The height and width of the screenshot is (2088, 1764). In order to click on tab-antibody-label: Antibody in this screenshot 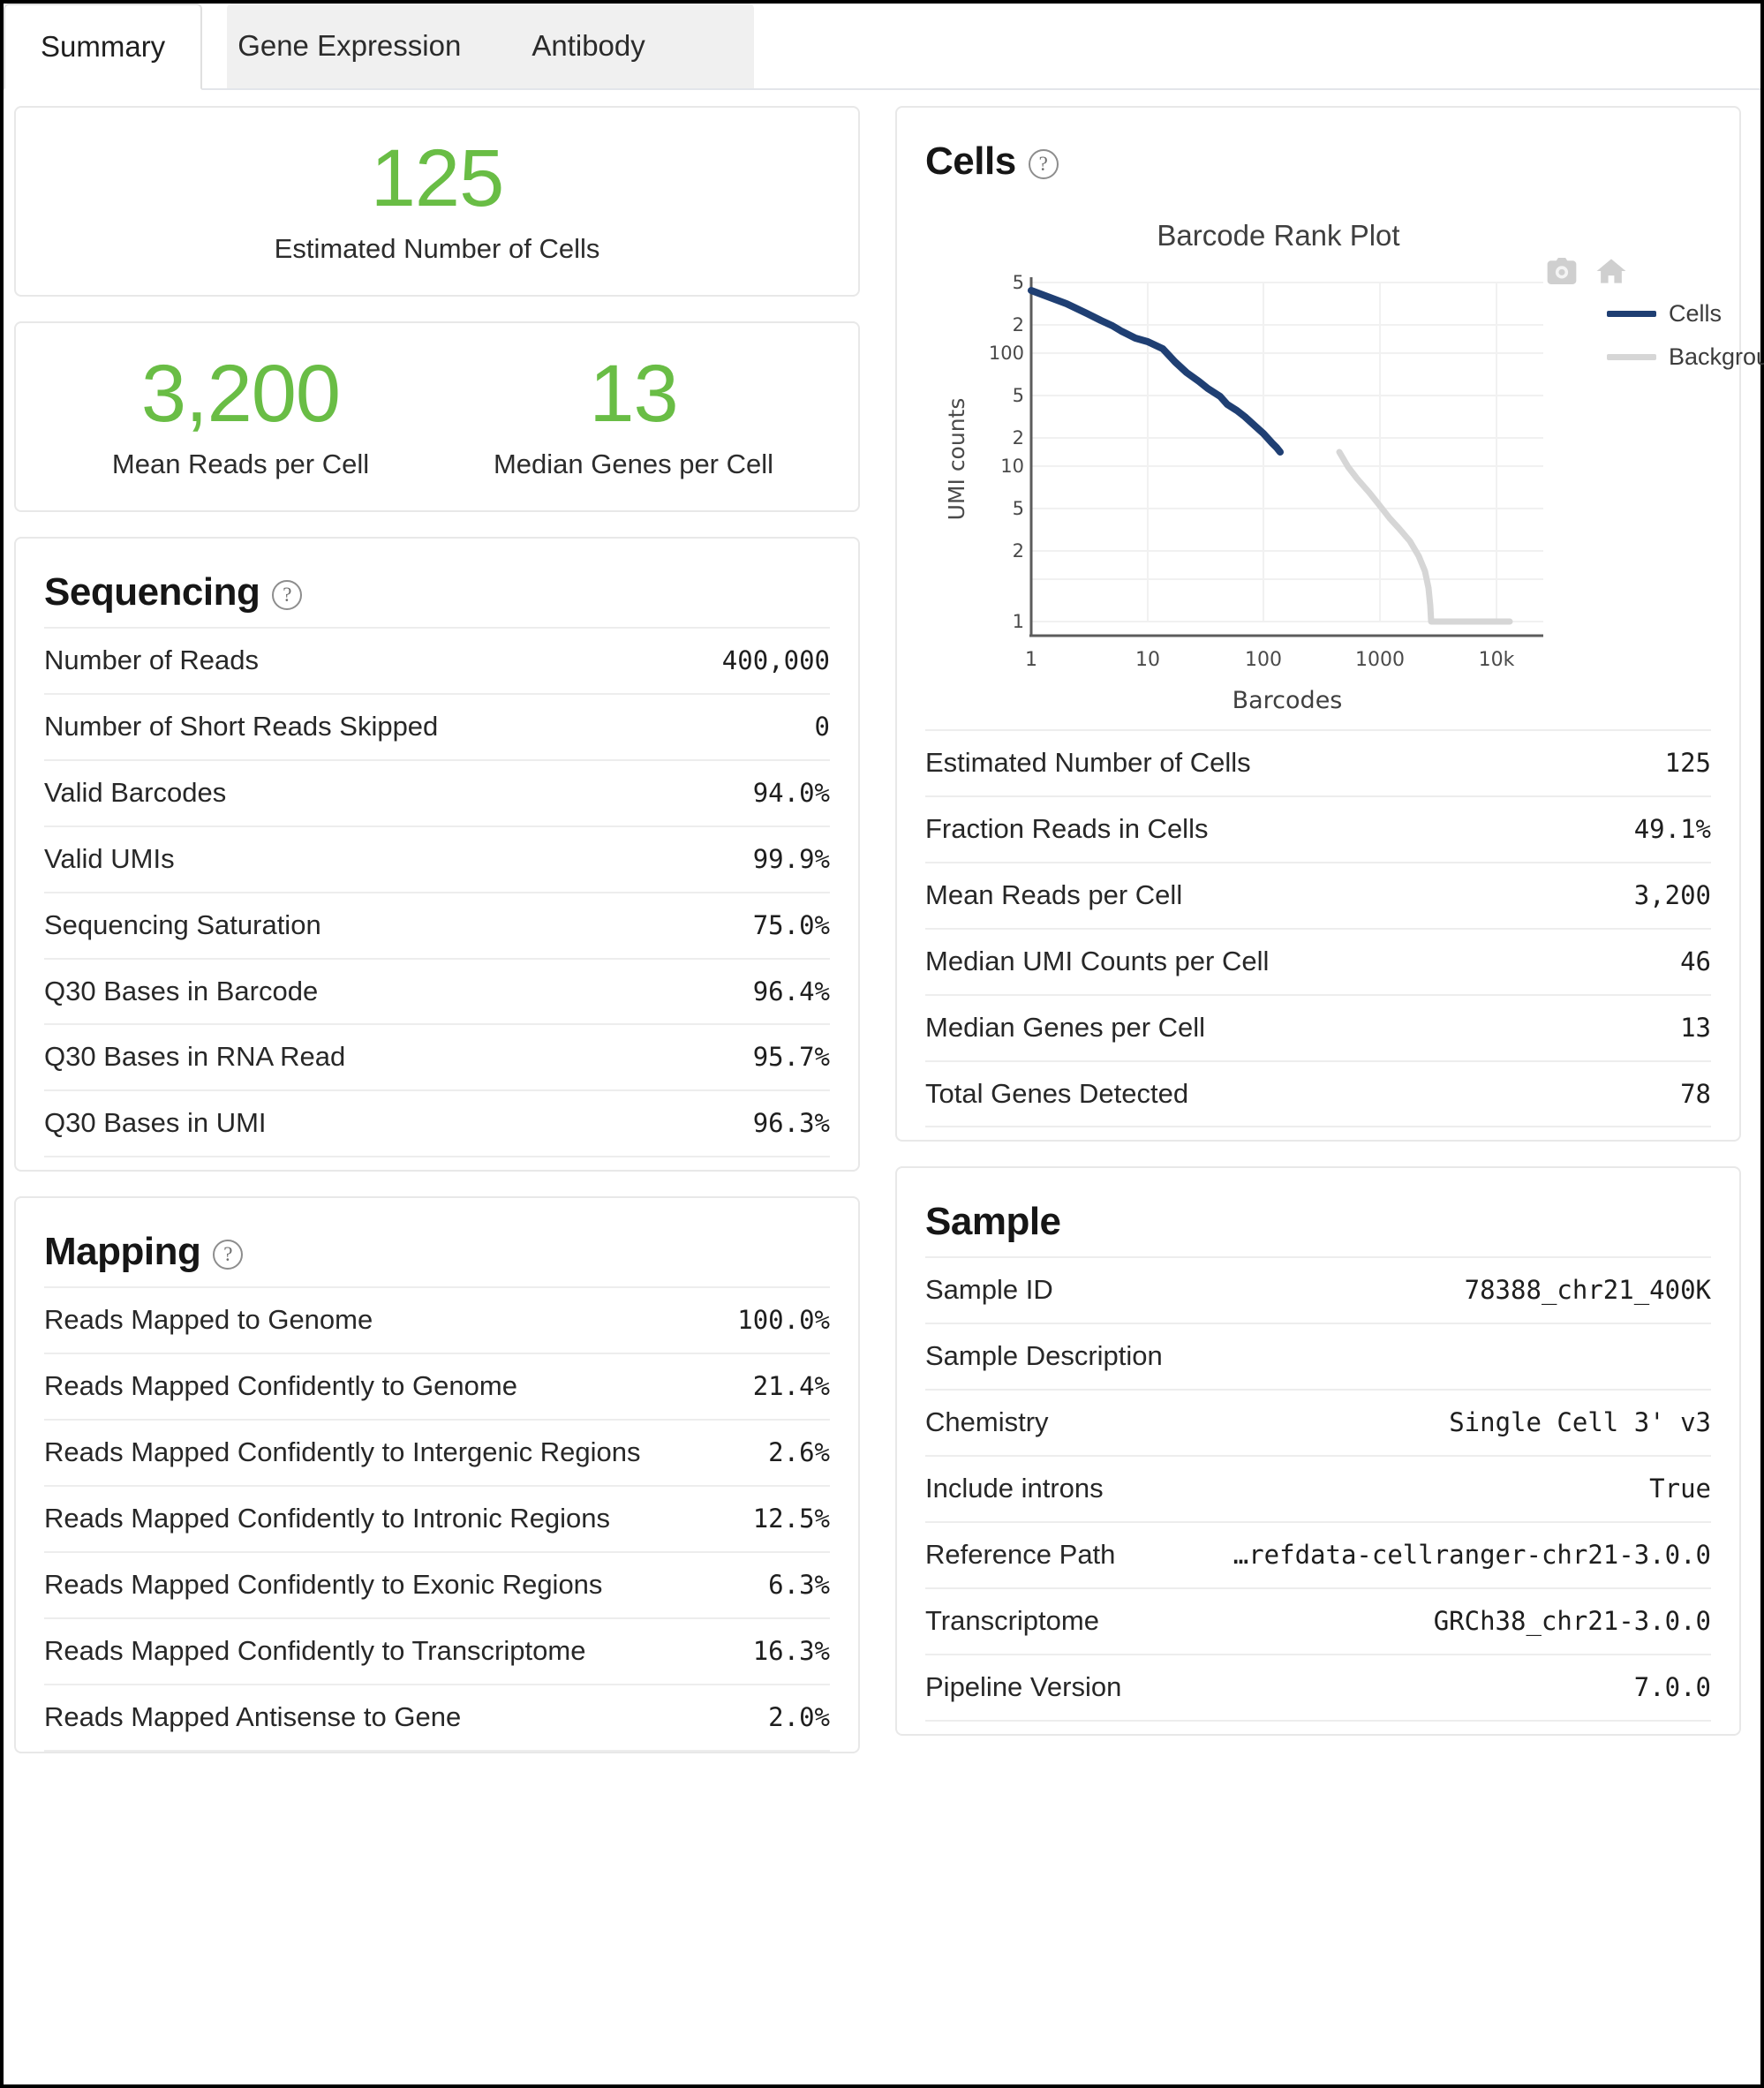, I will do `click(588, 46)`.